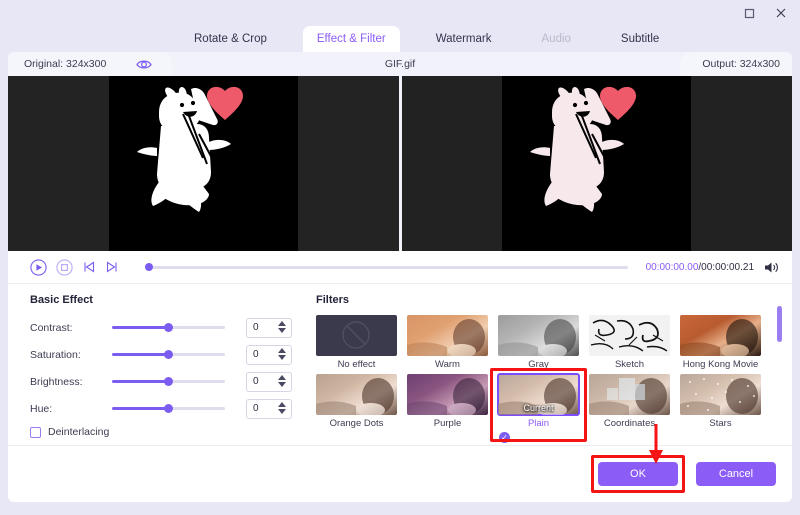 The width and height of the screenshot is (800, 515). Describe the element at coordinates (700, 267) in the screenshot. I see `time-display: 00:00:00.00/00:00:00.21` at that location.